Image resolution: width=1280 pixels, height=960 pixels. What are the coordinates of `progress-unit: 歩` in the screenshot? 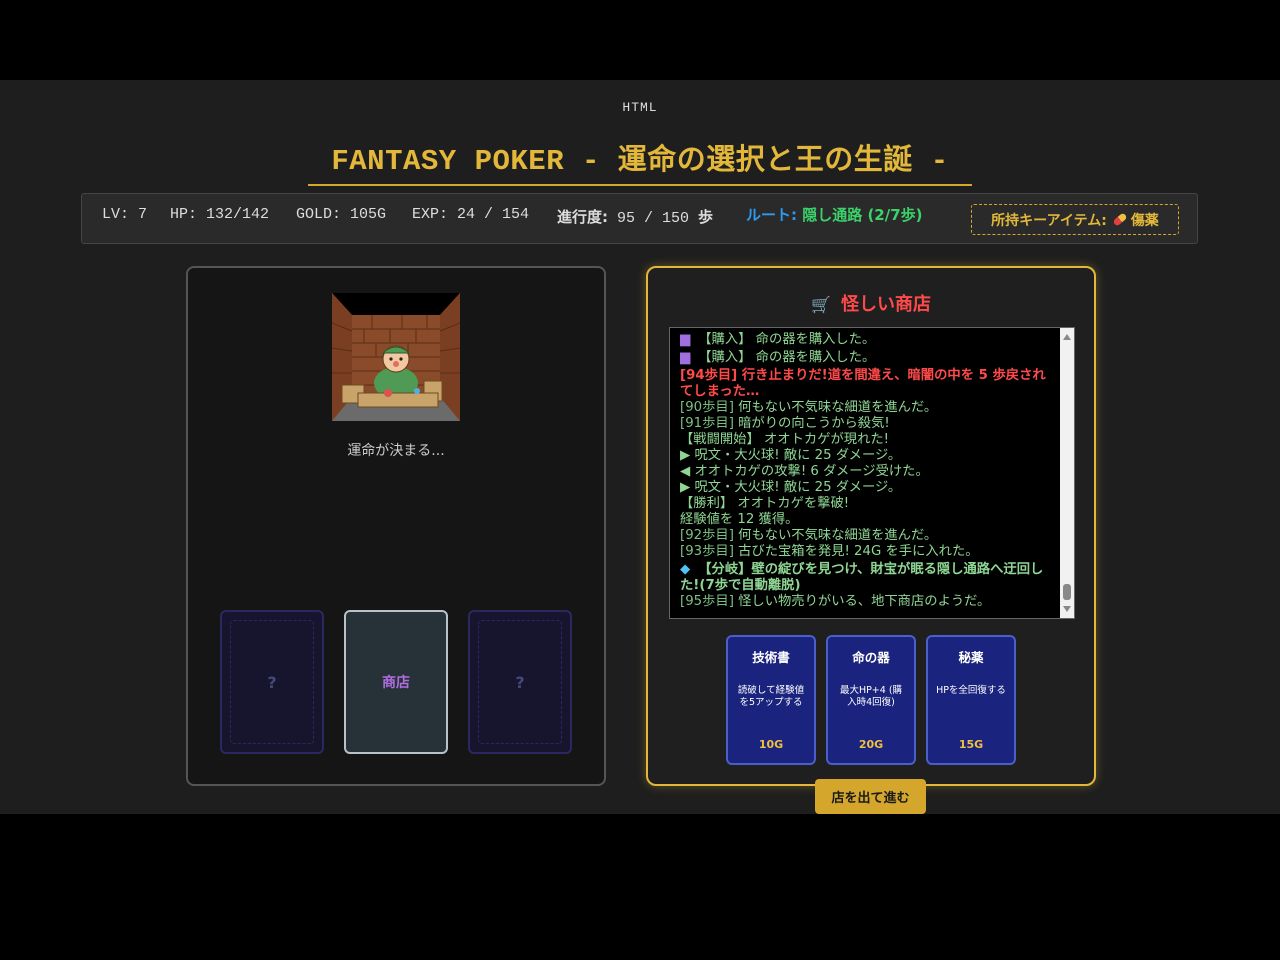 It's located at (706, 217).